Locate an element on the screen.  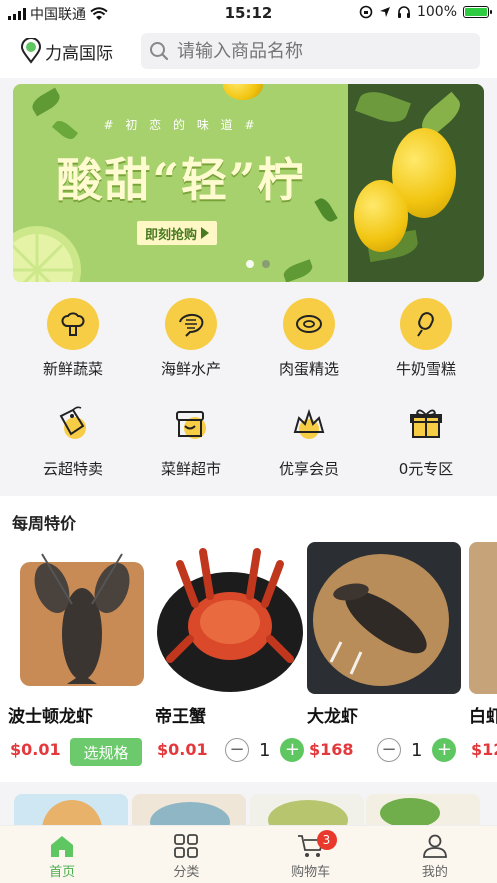
category-seafood: 海鲜水产 is located at coordinates (191, 338).